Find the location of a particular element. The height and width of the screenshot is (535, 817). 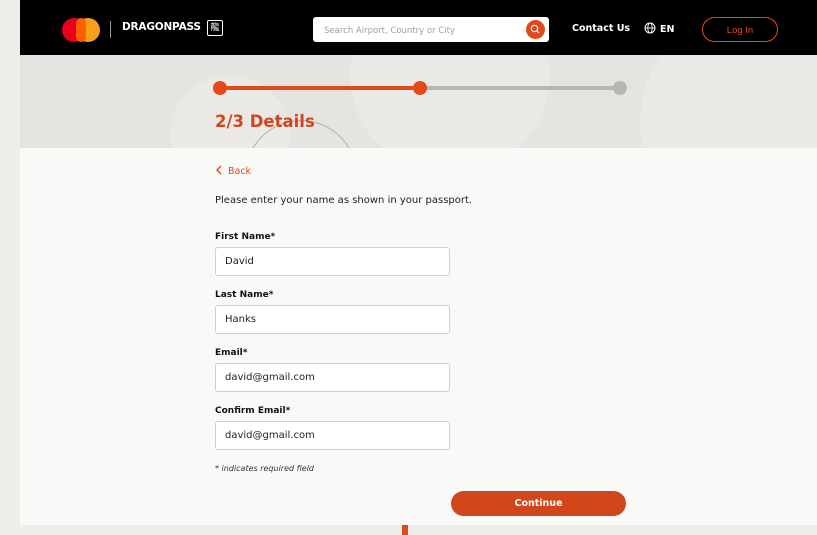

search-input is located at coordinates (422, 30).